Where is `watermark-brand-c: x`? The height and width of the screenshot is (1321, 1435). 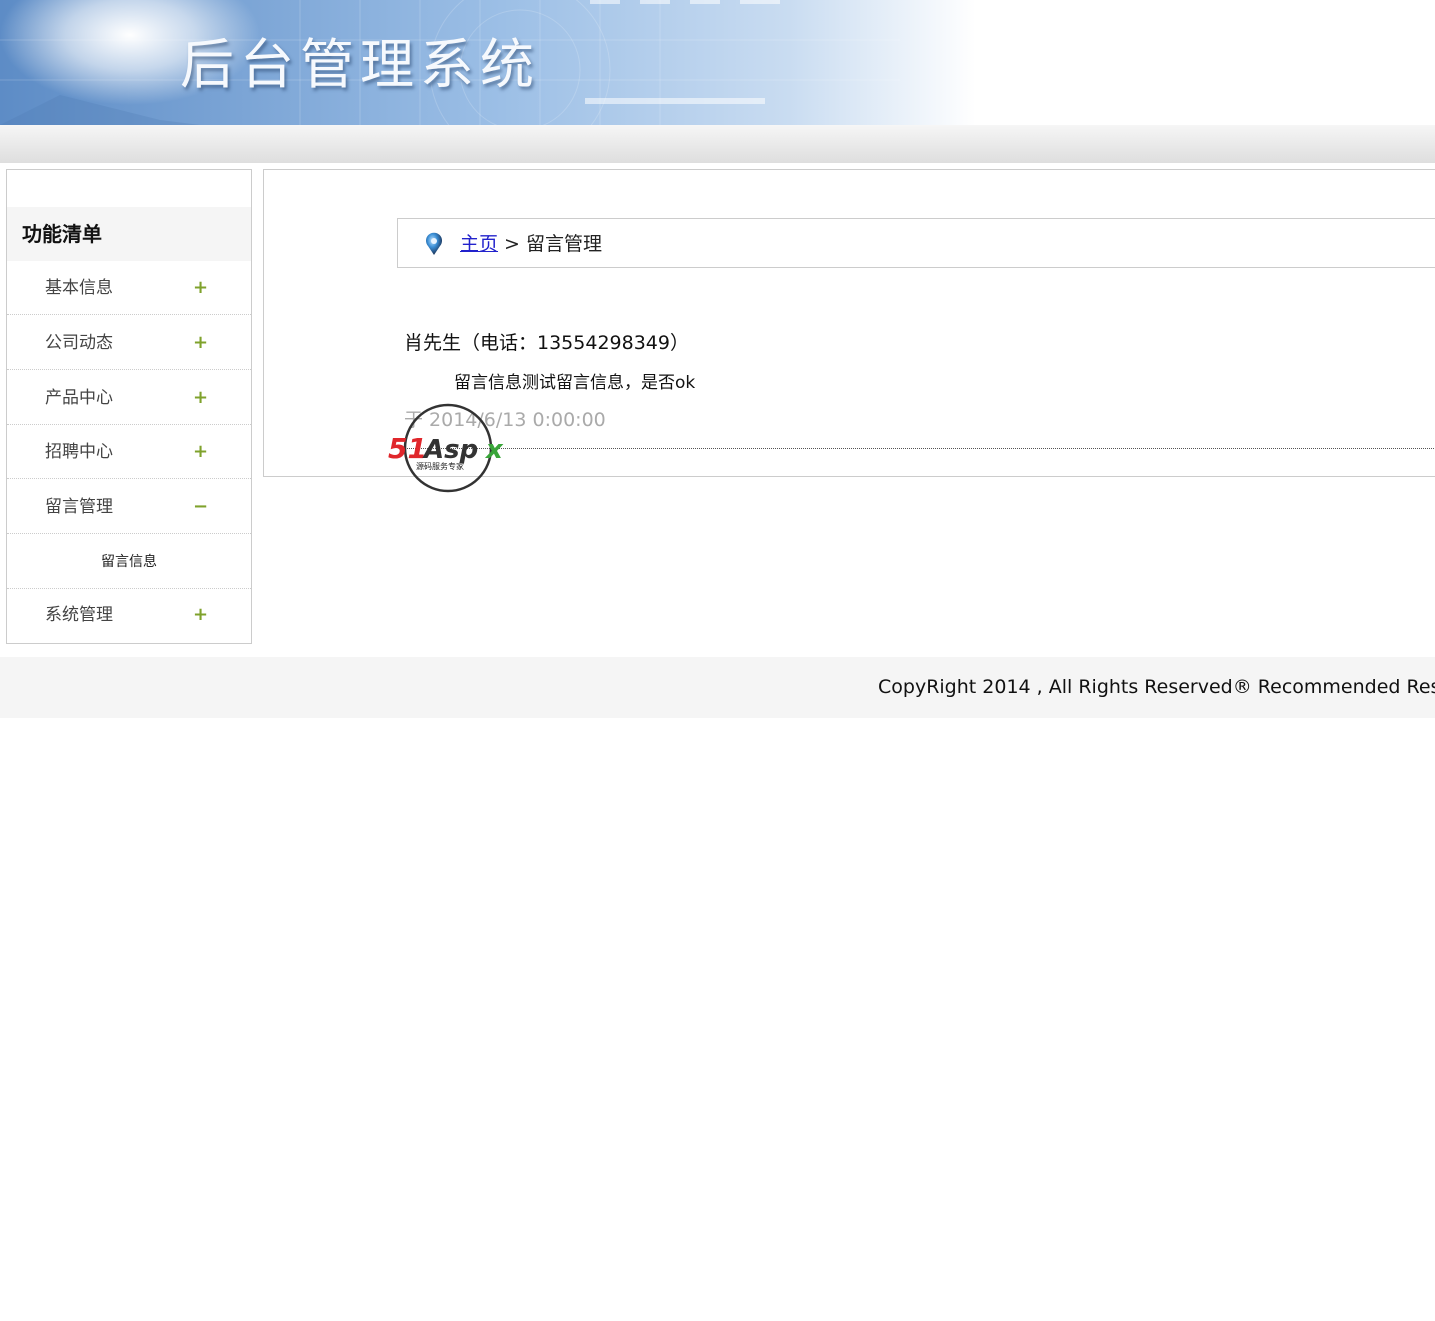 watermark-brand-c: x is located at coordinates (494, 450).